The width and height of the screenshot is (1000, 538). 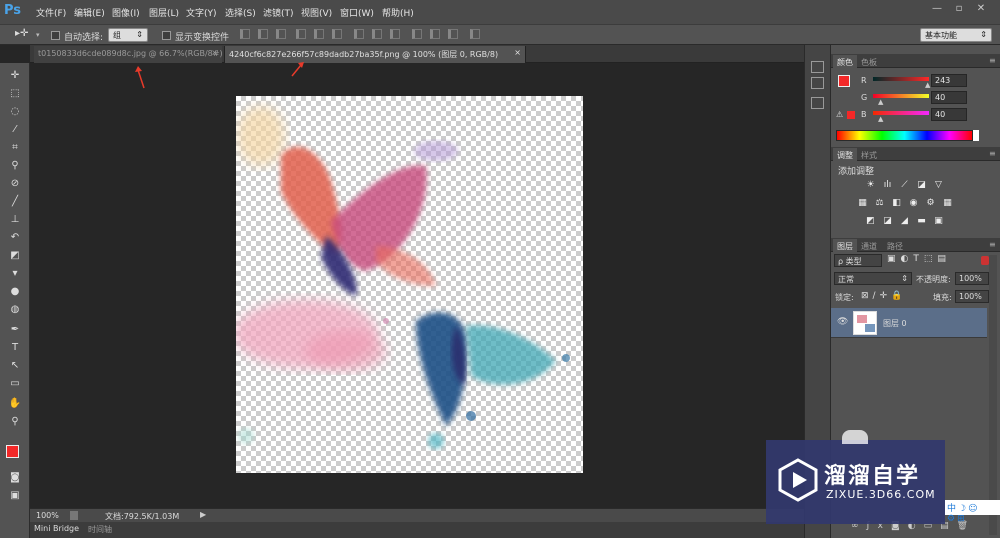 What do you see at coordinates (985, 260) in the screenshot?
I see `filter-toggle-icon` at bounding box center [985, 260].